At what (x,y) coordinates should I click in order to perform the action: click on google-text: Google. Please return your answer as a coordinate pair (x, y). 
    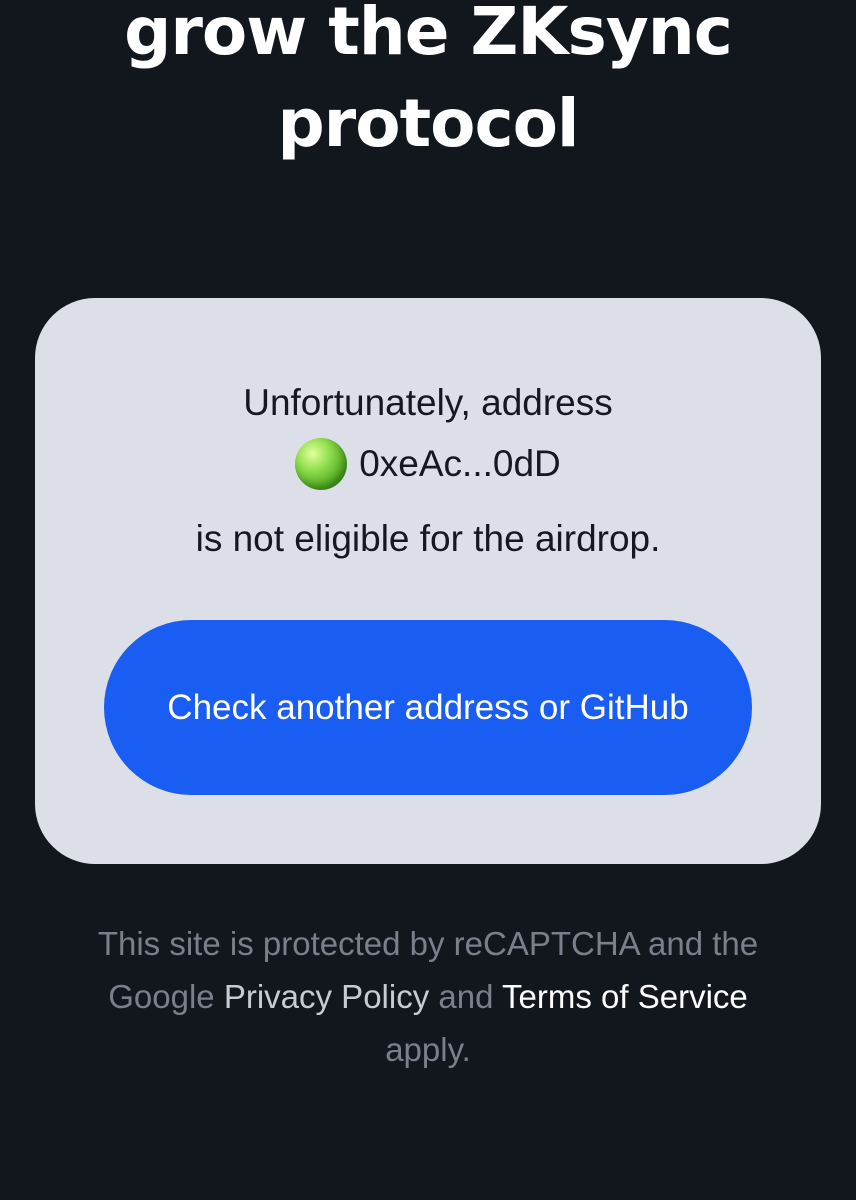
    Looking at the image, I should click on (161, 996).